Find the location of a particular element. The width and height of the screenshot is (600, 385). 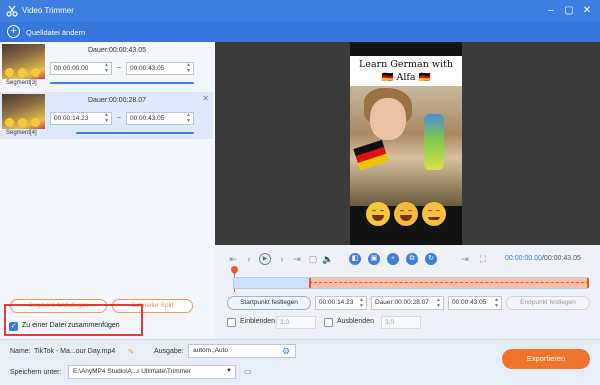

time-display: 00:00:00.00/00:00:43.05 is located at coordinates (543, 258).